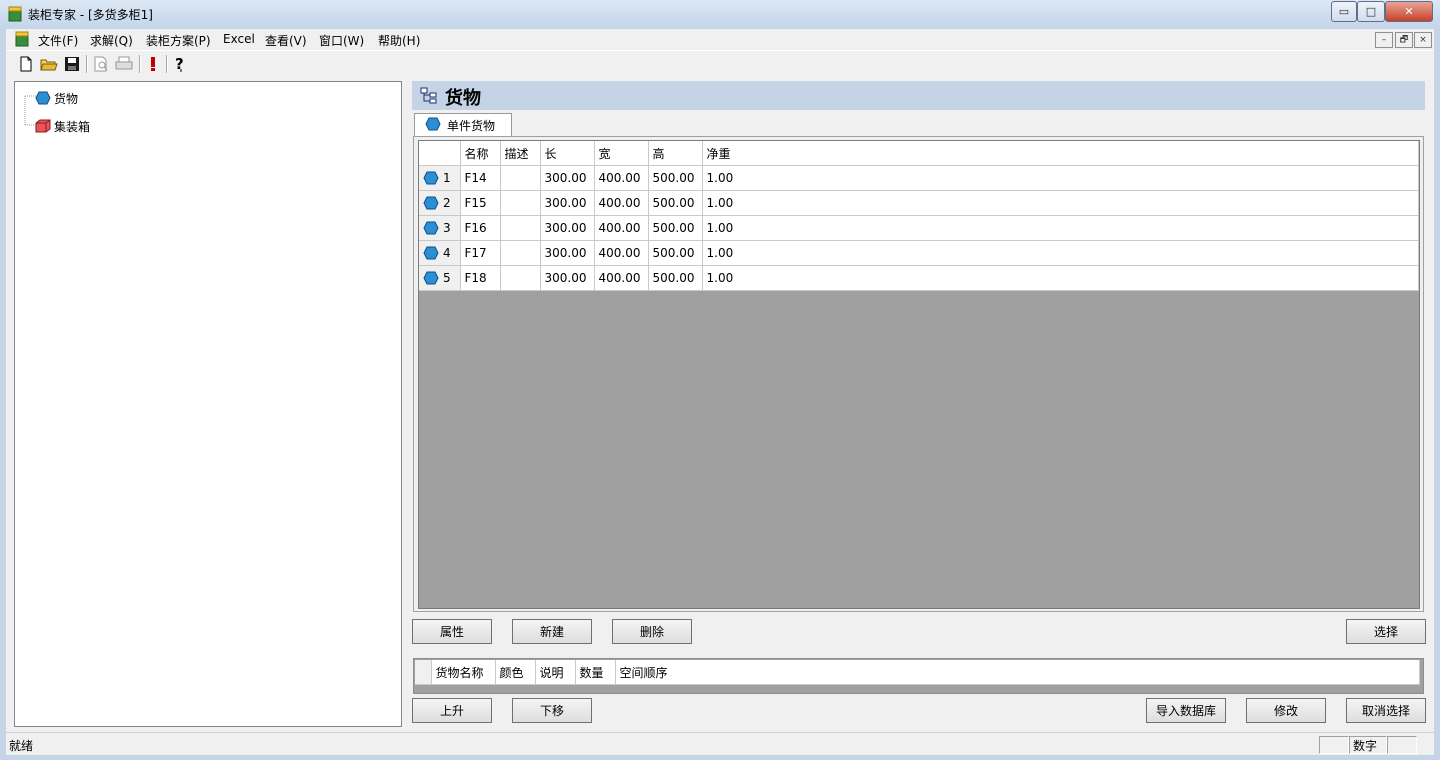  What do you see at coordinates (1344, 11) in the screenshot?
I see `minimize-button: ▭` at bounding box center [1344, 11].